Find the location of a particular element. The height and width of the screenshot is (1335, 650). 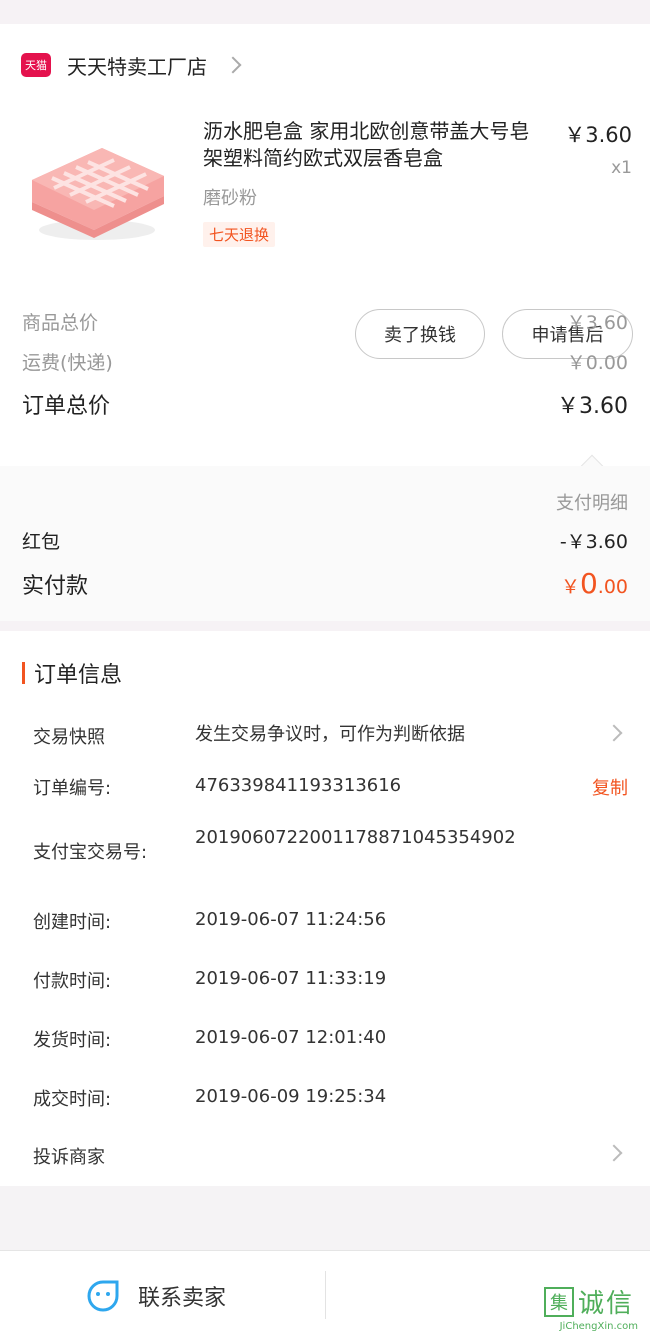

snapshot-value: 发生交易争议时，可作为判断依据 is located at coordinates (330, 734).